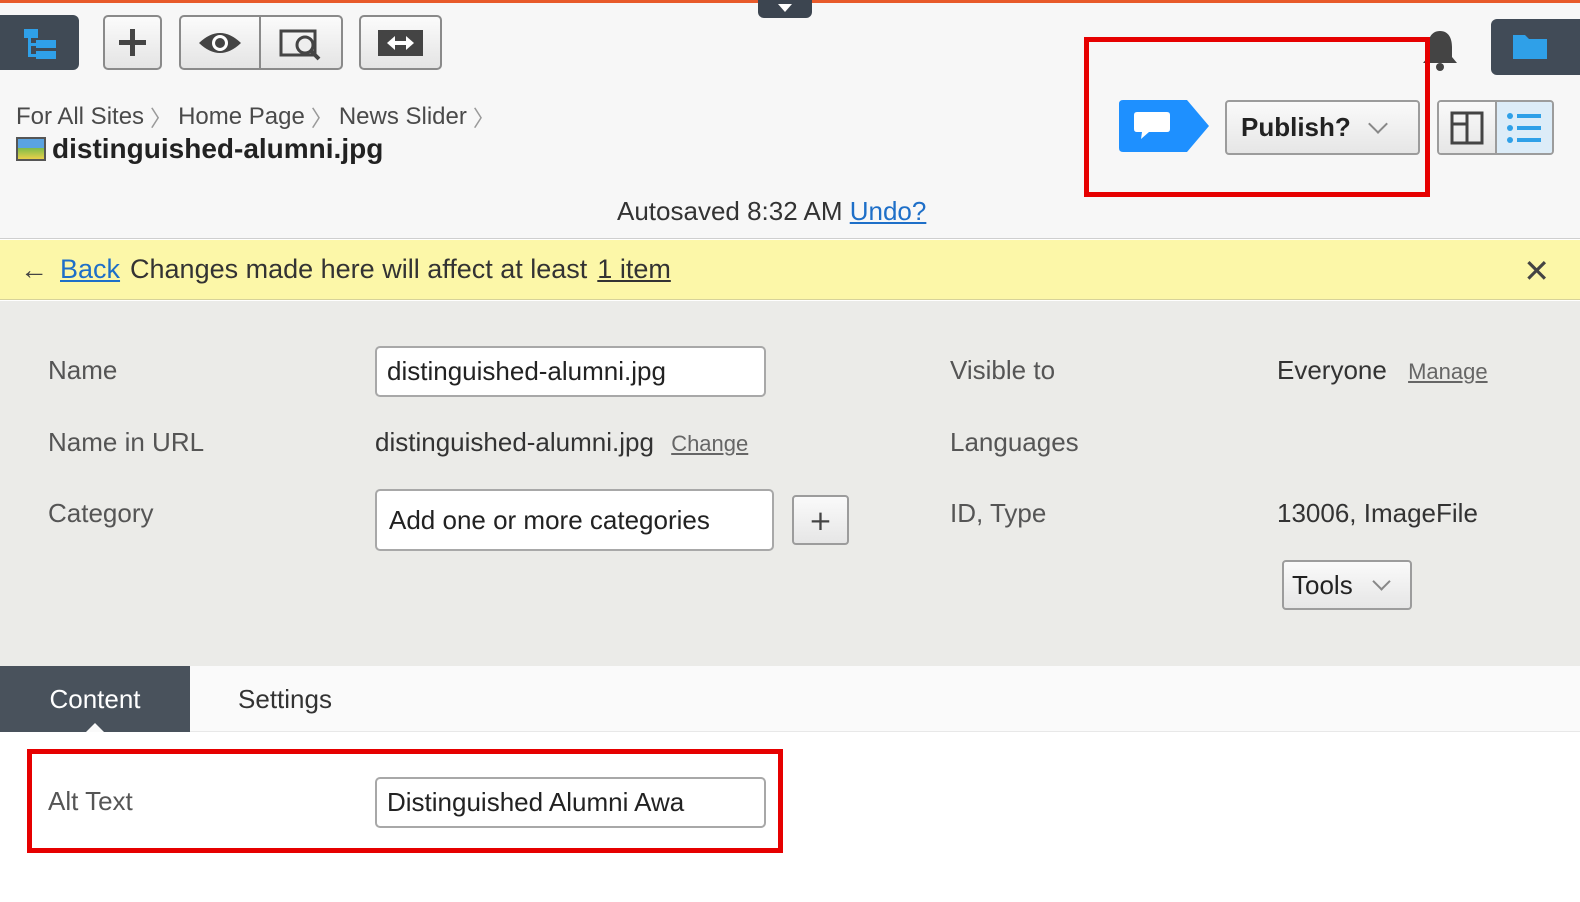 Image resolution: width=1580 pixels, height=902 pixels. What do you see at coordinates (514, 442) in the screenshot?
I see `url-value-text: distinguished-alumni.jpg` at bounding box center [514, 442].